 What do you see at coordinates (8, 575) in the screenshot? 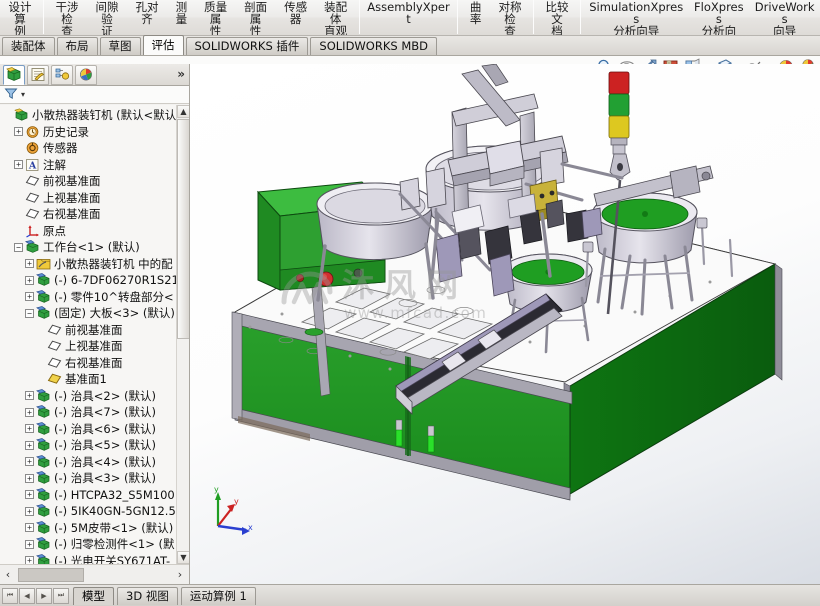
I see `scroll-left-arrow-icon: ‹` at bounding box center [8, 575].